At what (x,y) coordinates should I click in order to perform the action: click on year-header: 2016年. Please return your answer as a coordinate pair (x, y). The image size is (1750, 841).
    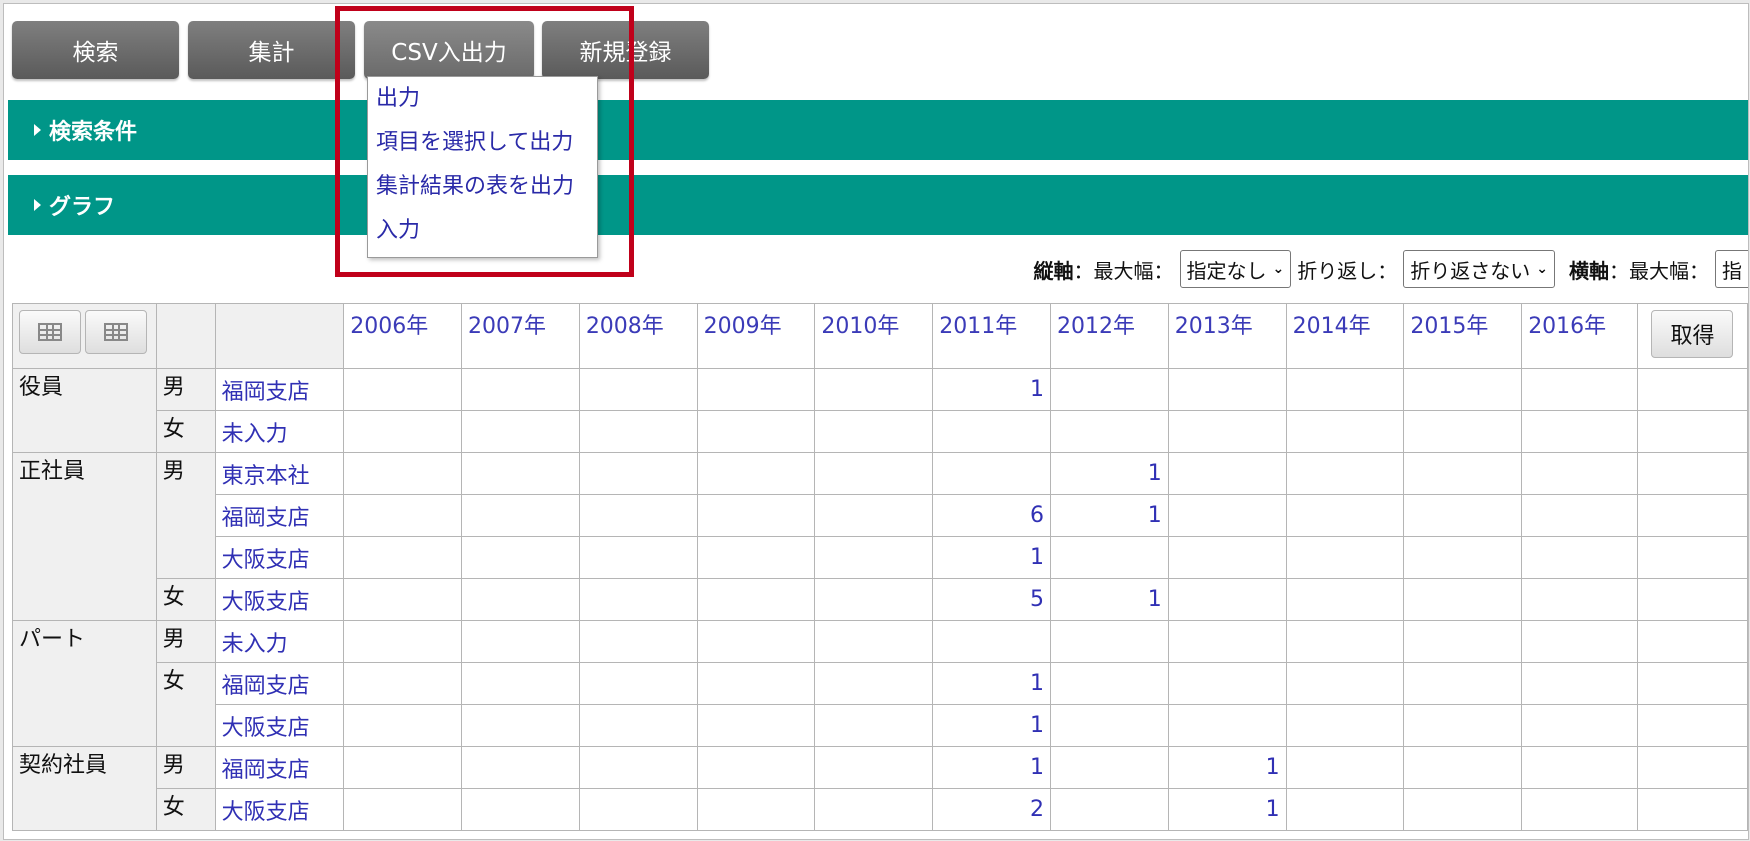
    Looking at the image, I should click on (1579, 336).